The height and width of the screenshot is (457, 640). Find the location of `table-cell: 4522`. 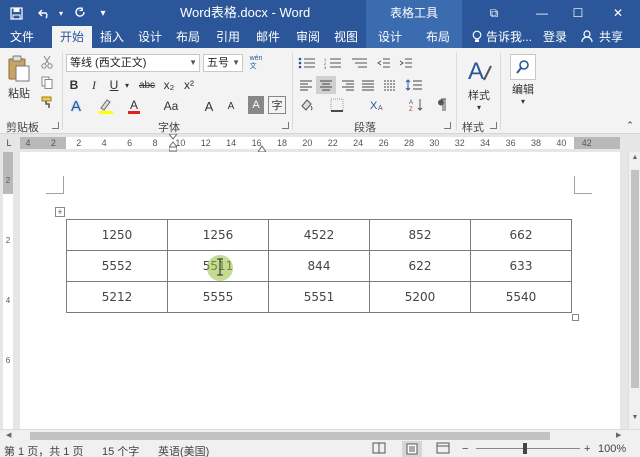

table-cell: 4522 is located at coordinates (319, 235).